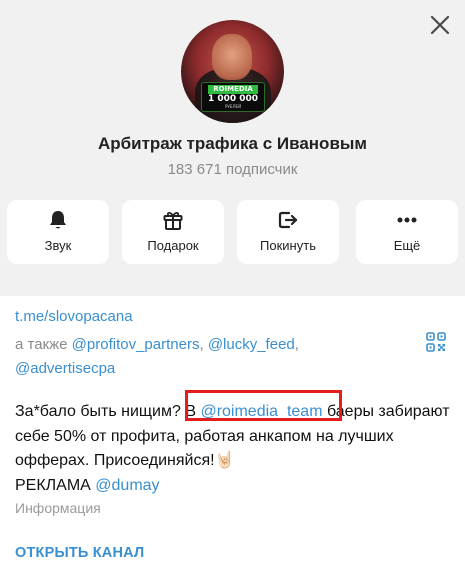 This screenshot has width=465, height=576. What do you see at coordinates (407, 232) in the screenshot?
I see `more-button: Ещё` at bounding box center [407, 232].